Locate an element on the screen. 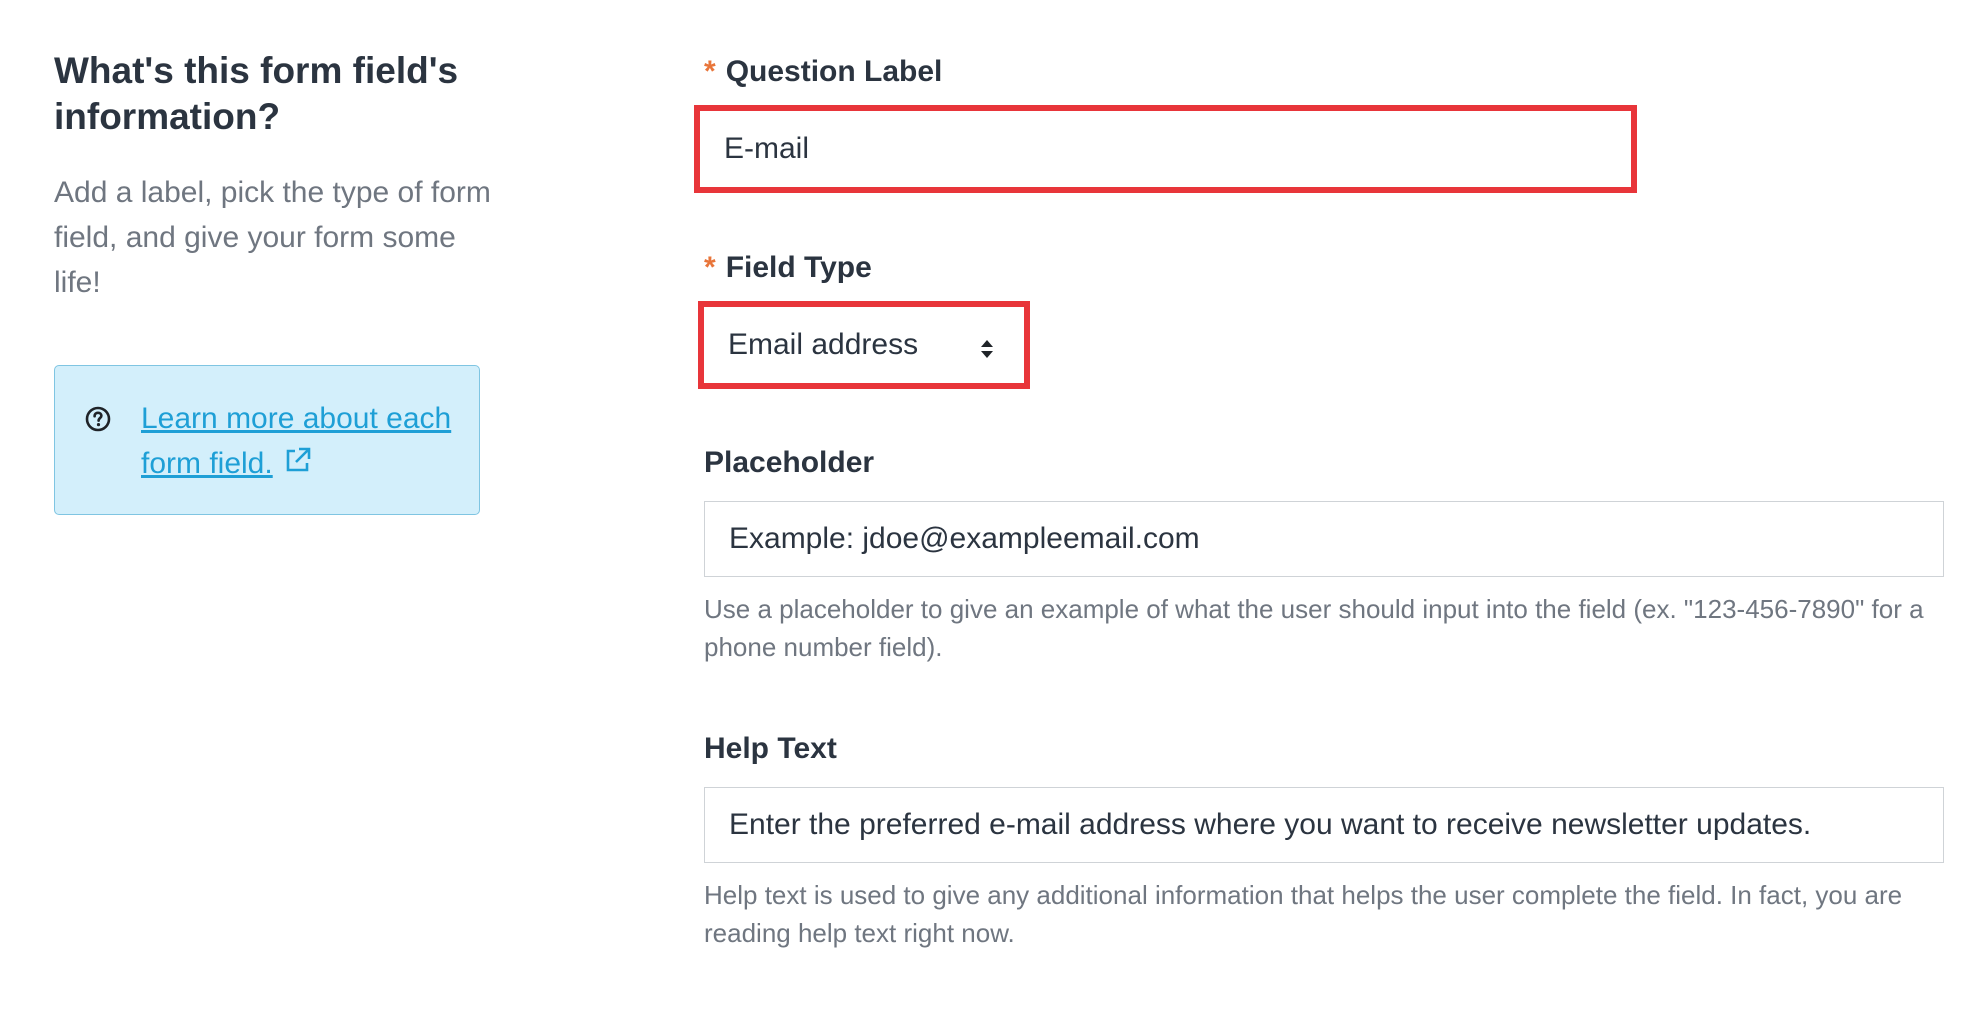  field-type-select: Email address is located at coordinates (864, 345).